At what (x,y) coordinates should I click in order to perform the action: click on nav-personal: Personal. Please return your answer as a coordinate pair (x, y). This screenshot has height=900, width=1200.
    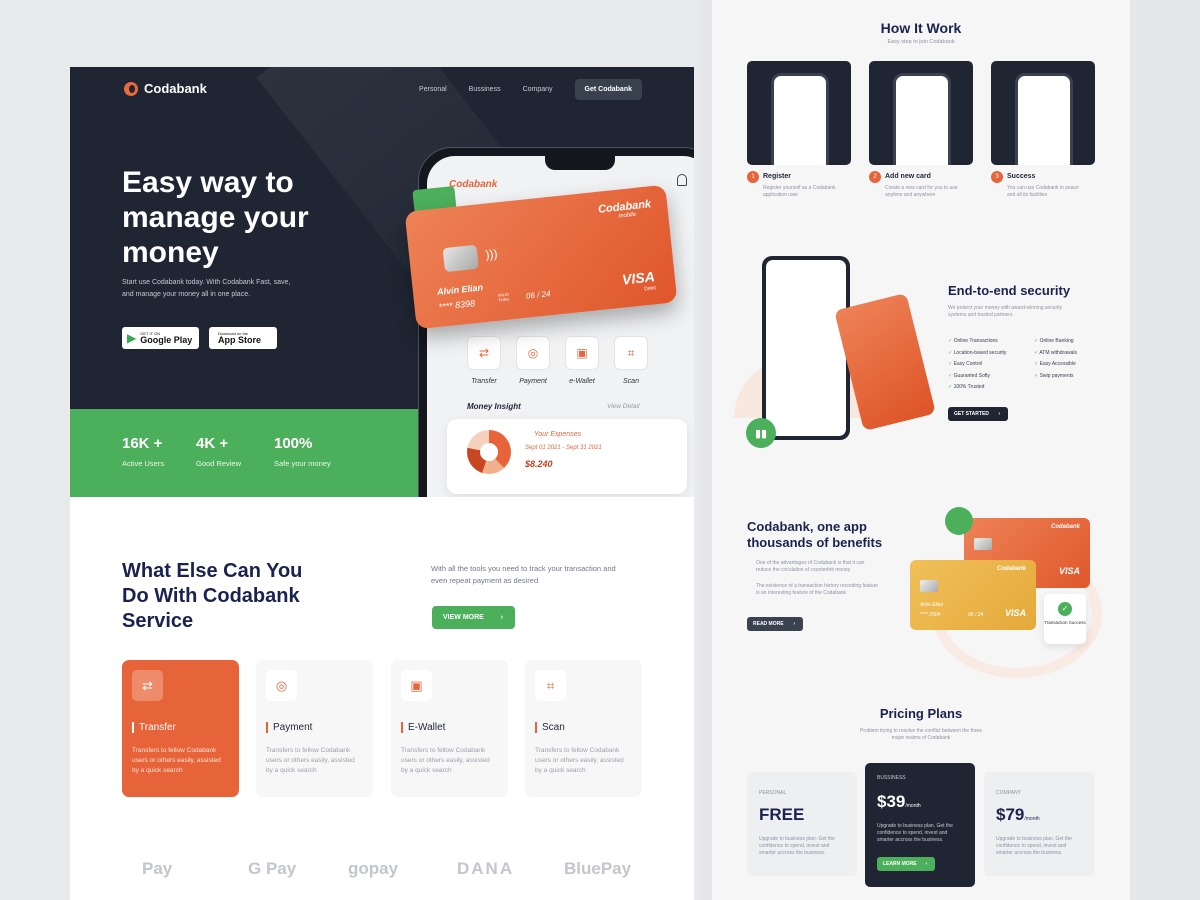
    Looking at the image, I should click on (433, 89).